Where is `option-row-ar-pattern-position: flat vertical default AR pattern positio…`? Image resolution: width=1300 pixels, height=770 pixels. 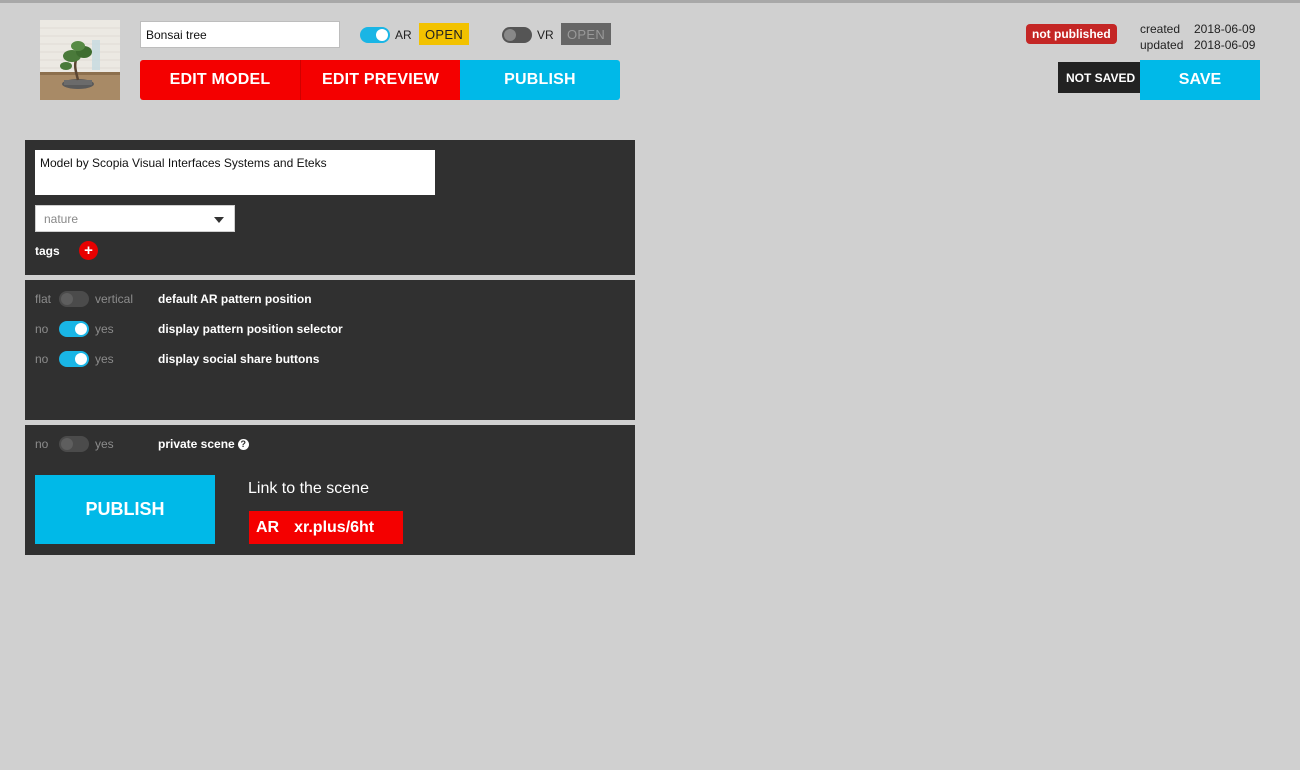 option-row-ar-pattern-position: flat vertical default AR pattern positio… is located at coordinates (330, 299).